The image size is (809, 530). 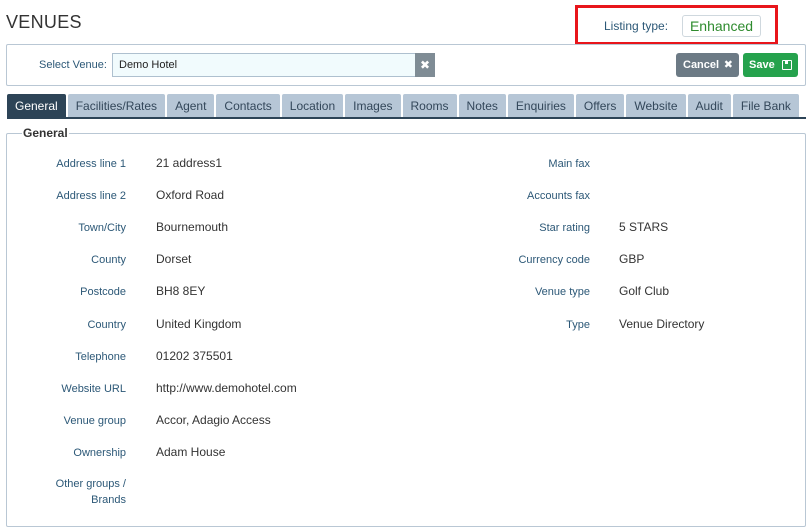 I want to click on save-button: Save, so click(x=770, y=65).